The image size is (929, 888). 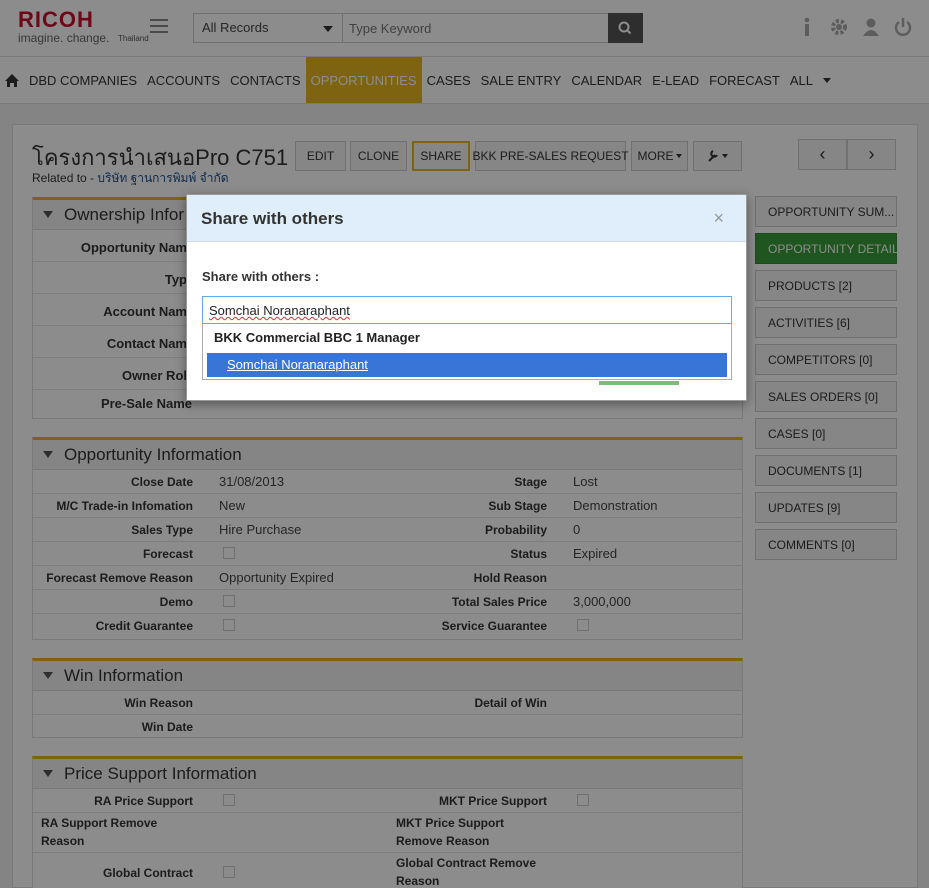 What do you see at coordinates (639, 383) in the screenshot?
I see `modal-save-button` at bounding box center [639, 383].